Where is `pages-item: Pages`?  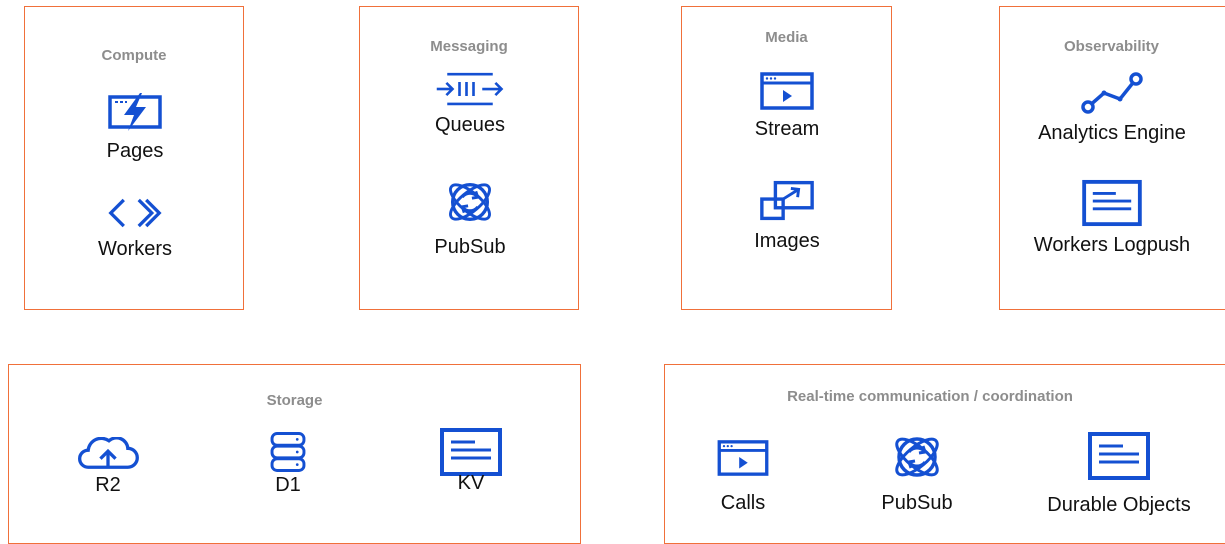 pages-item: Pages is located at coordinates (135, 127).